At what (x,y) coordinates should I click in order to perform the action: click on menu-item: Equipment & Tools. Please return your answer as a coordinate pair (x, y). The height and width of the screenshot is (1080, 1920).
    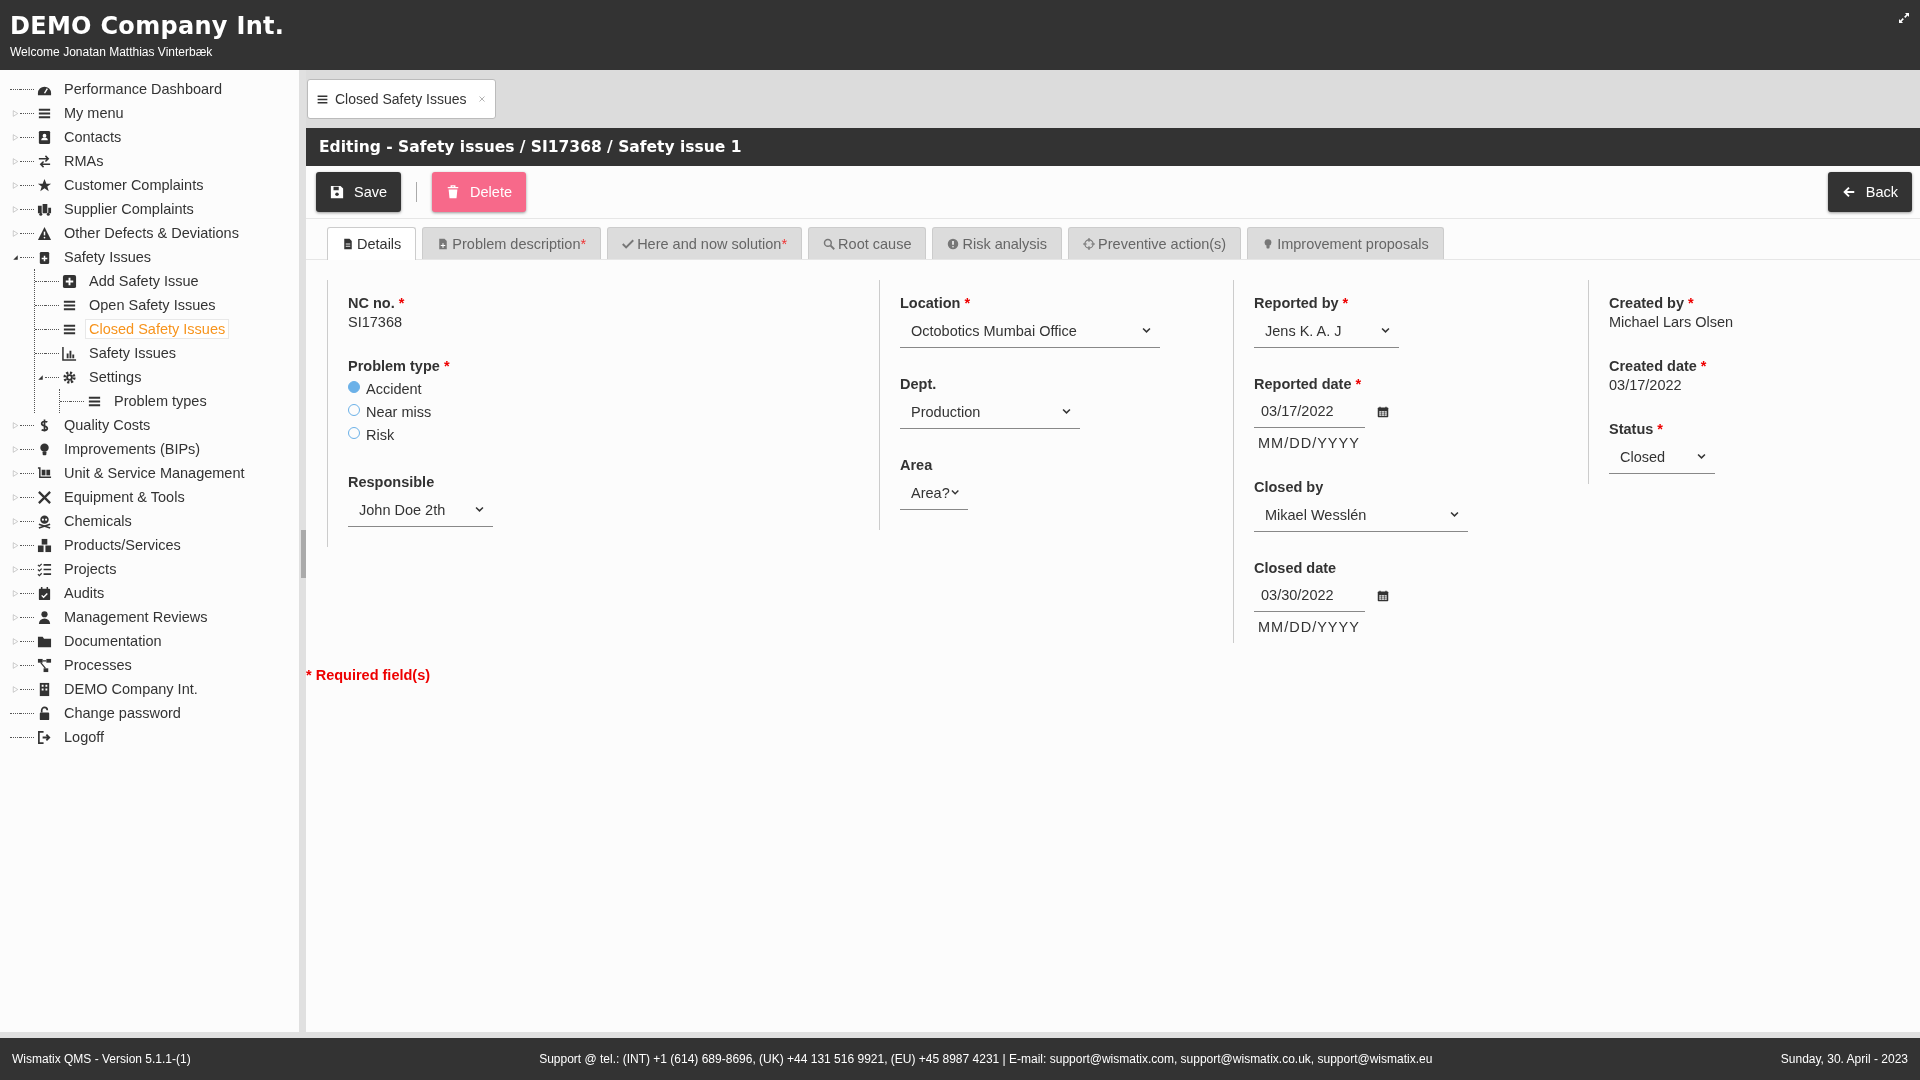
    Looking at the image, I should click on (124, 497).